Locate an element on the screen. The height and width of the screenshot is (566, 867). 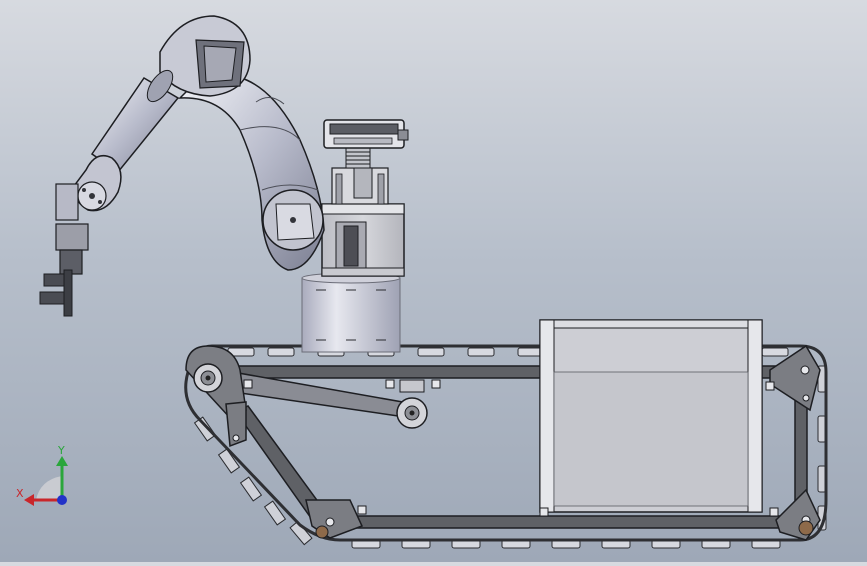
drive-sprocket is located at coordinates (208, 378).